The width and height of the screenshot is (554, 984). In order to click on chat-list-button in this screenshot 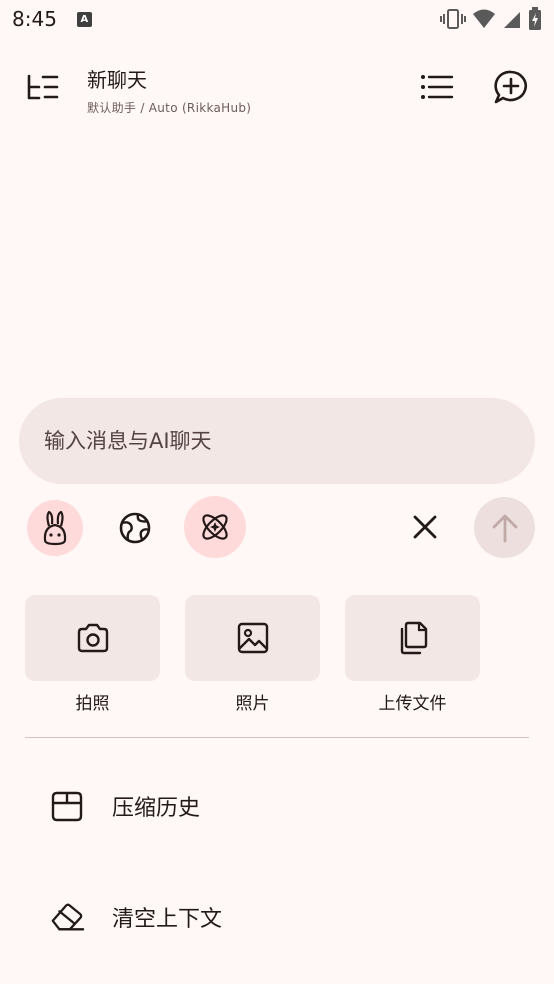, I will do `click(437, 87)`.